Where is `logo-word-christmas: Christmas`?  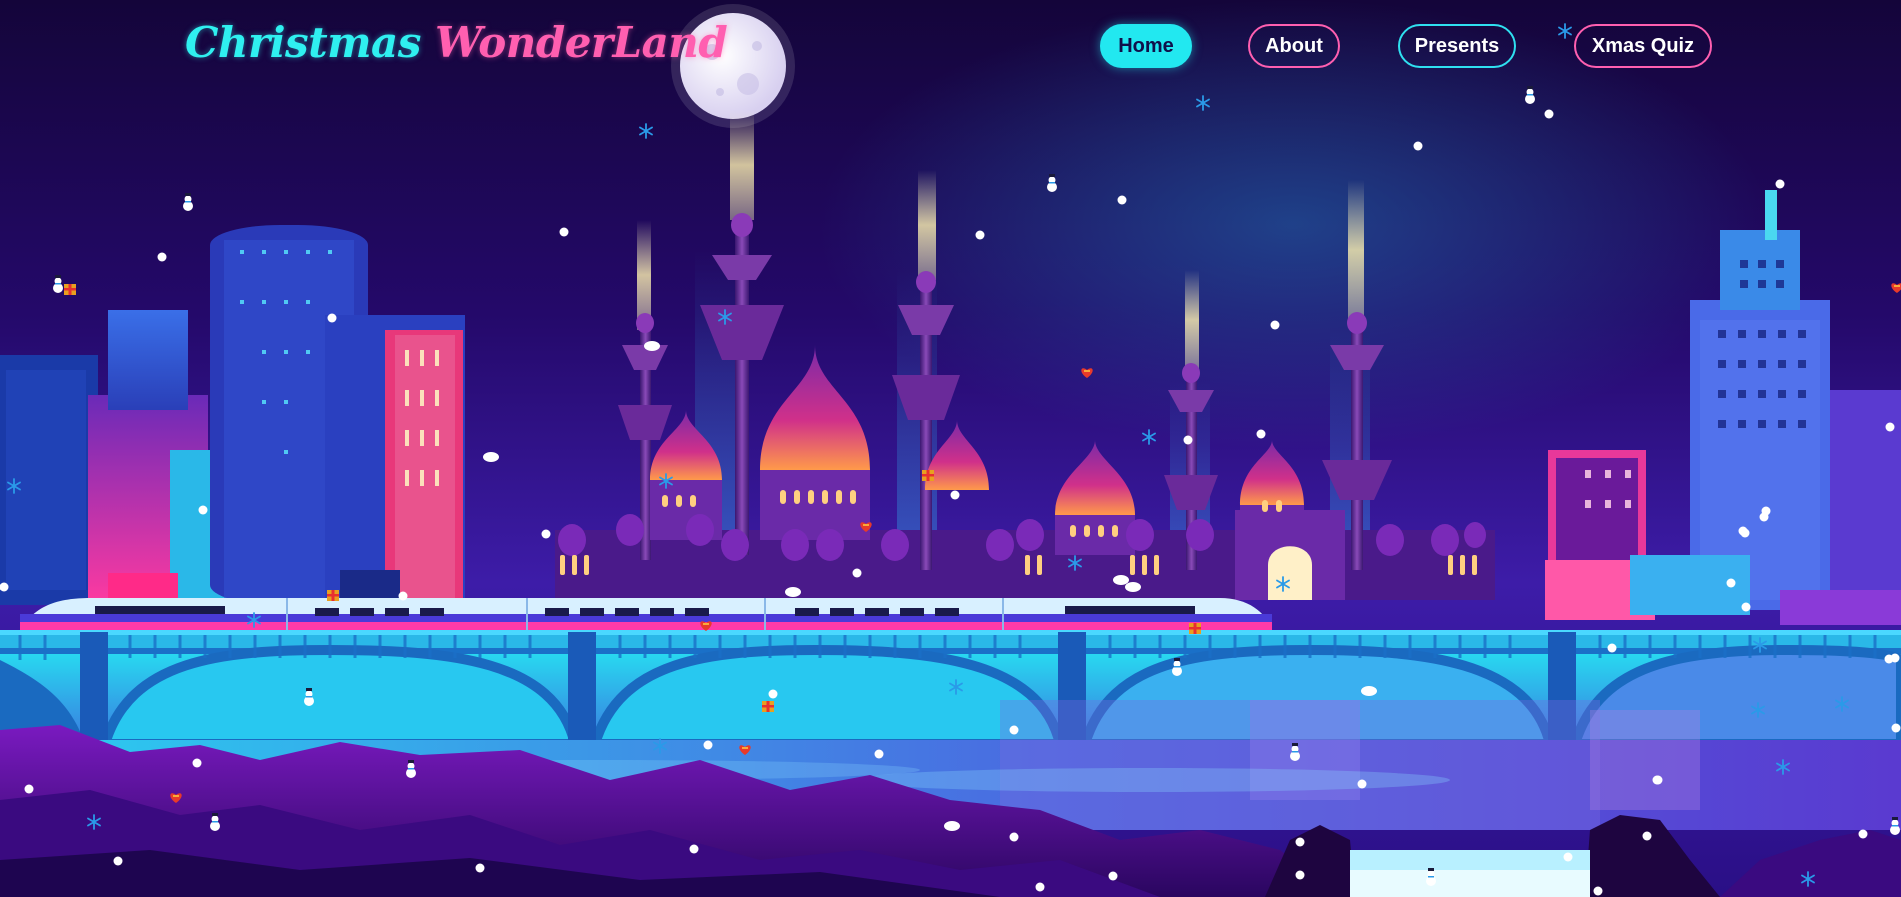 logo-word-christmas: Christmas is located at coordinates (303, 42).